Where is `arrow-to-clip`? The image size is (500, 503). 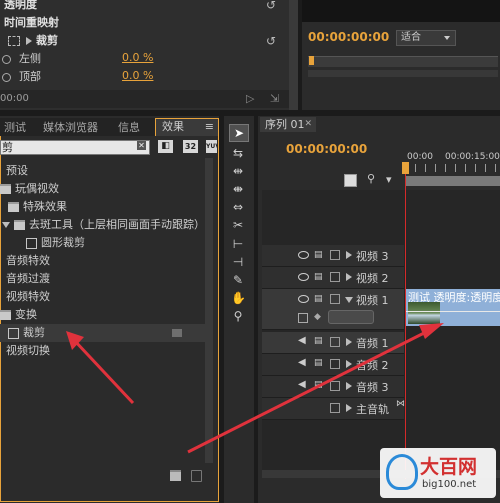
arrow-to-clip is located at coordinates (310, 390).